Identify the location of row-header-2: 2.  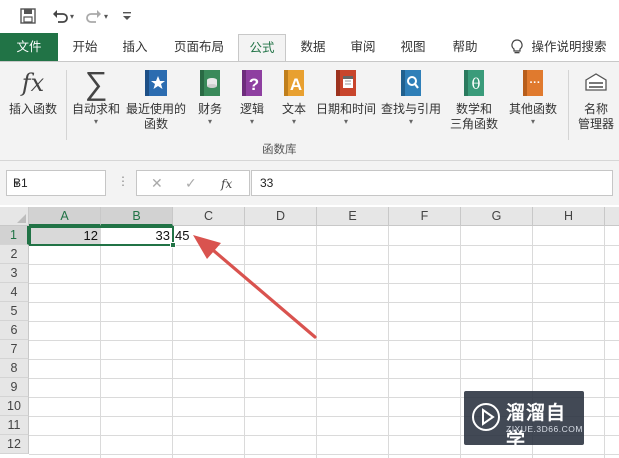
(14, 254).